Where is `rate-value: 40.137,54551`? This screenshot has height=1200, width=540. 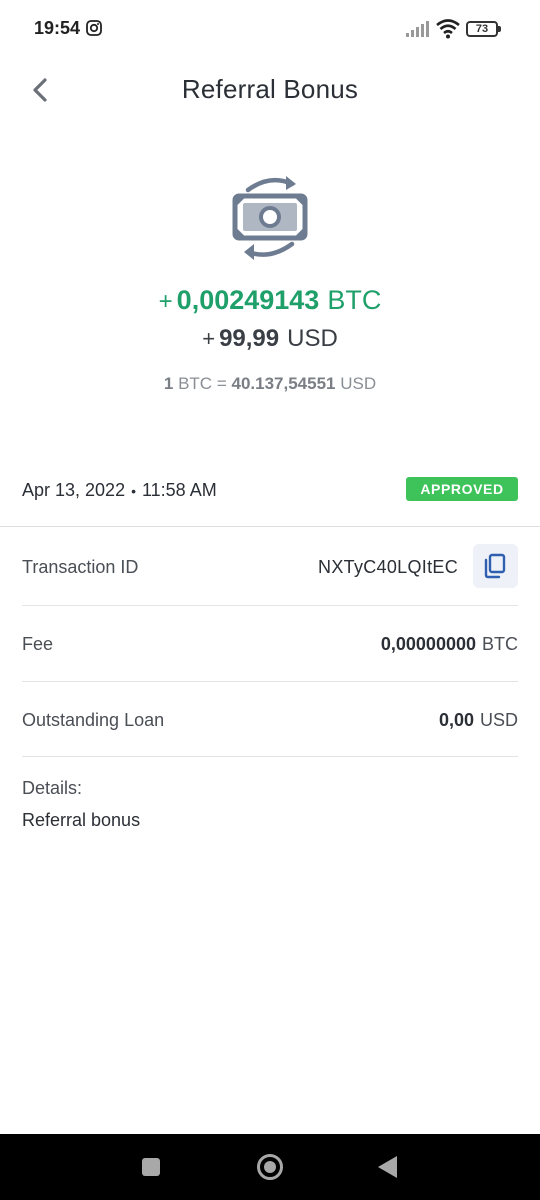 rate-value: 40.137,54551 is located at coordinates (283, 383).